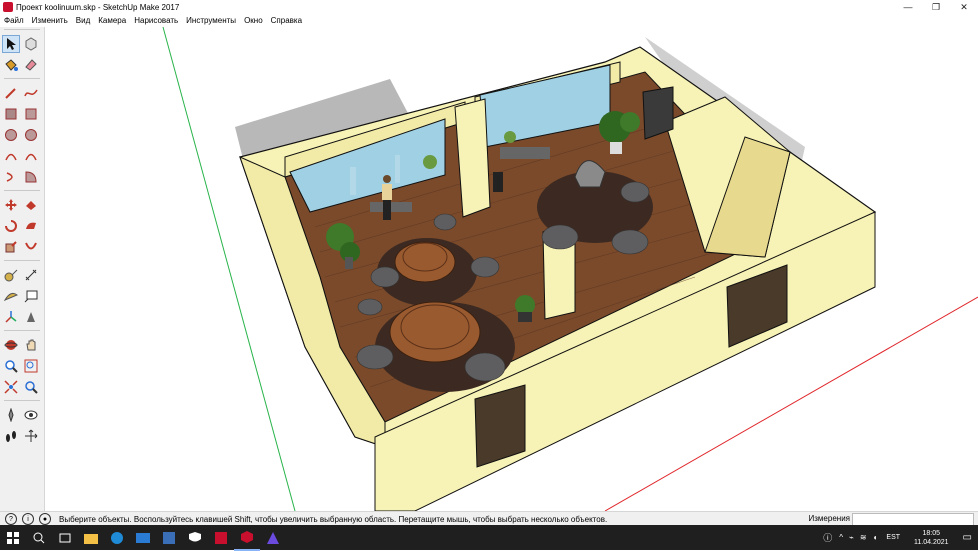 The height and width of the screenshot is (551, 978). I want to click on action-center-icon: ▭, so click(967, 537).